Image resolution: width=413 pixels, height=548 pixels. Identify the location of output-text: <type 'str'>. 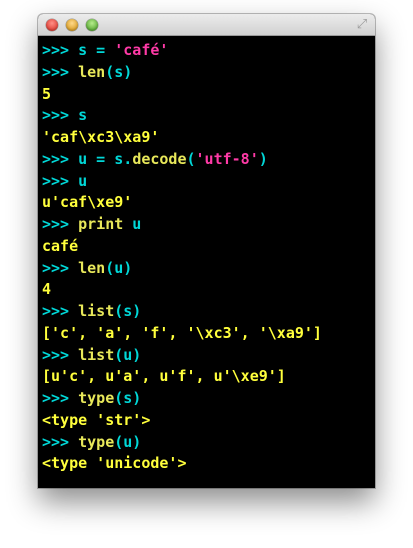
(96, 419).